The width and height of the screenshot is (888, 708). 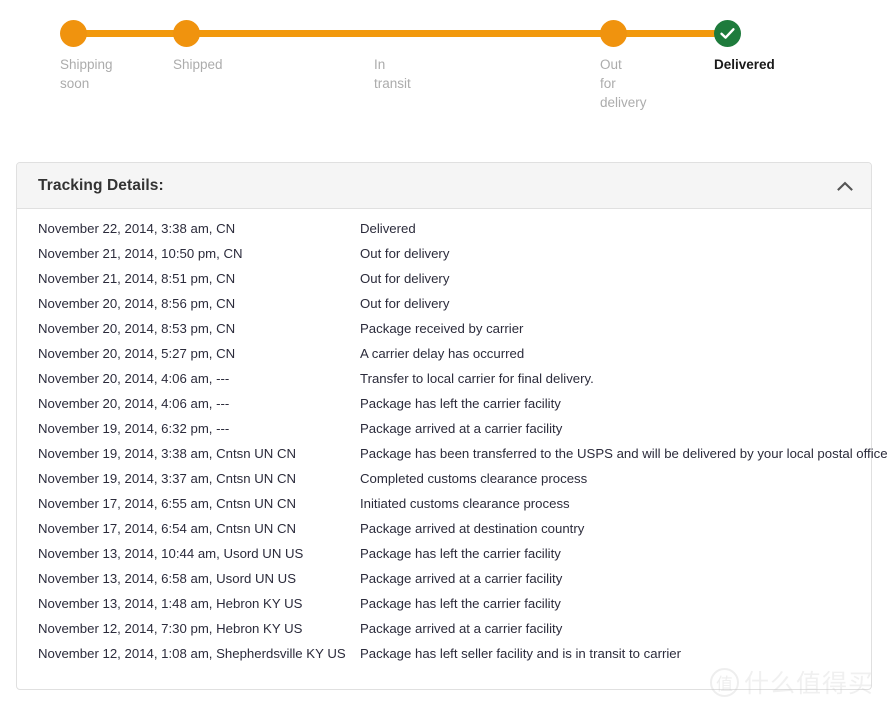 What do you see at coordinates (101, 185) in the screenshot?
I see `page-title: Tracking Details:` at bounding box center [101, 185].